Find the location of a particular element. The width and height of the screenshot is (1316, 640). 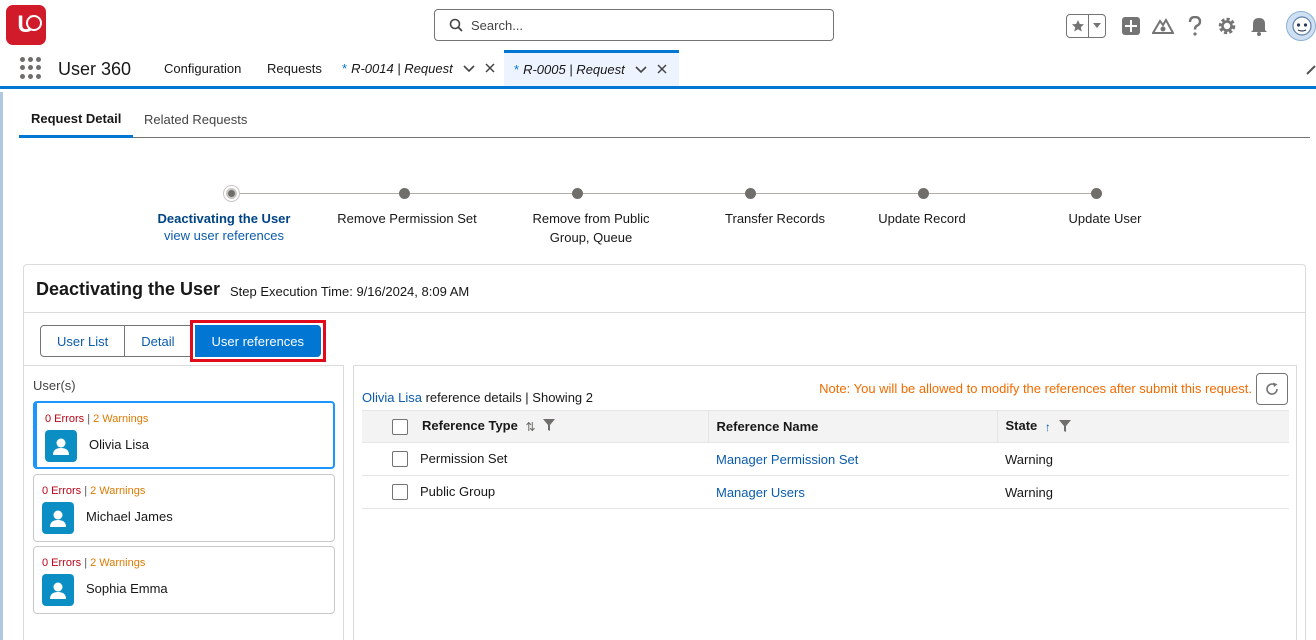

app-logo: U is located at coordinates (26, 25).